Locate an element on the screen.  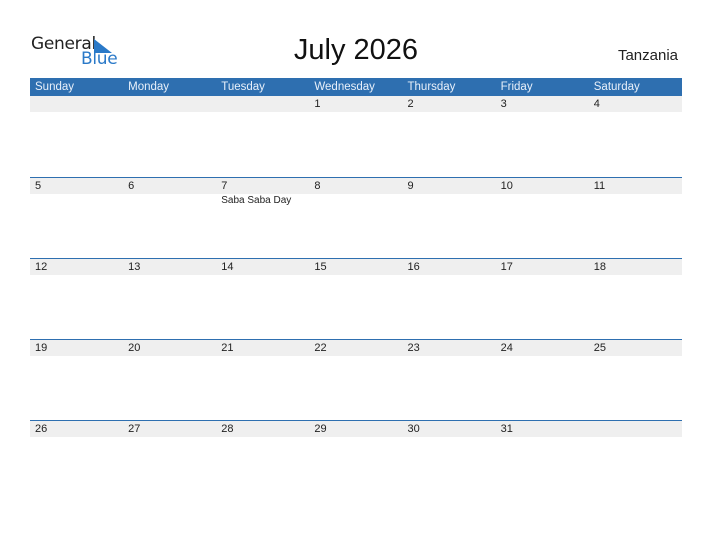
day-number: 26 is located at coordinates (41, 429).